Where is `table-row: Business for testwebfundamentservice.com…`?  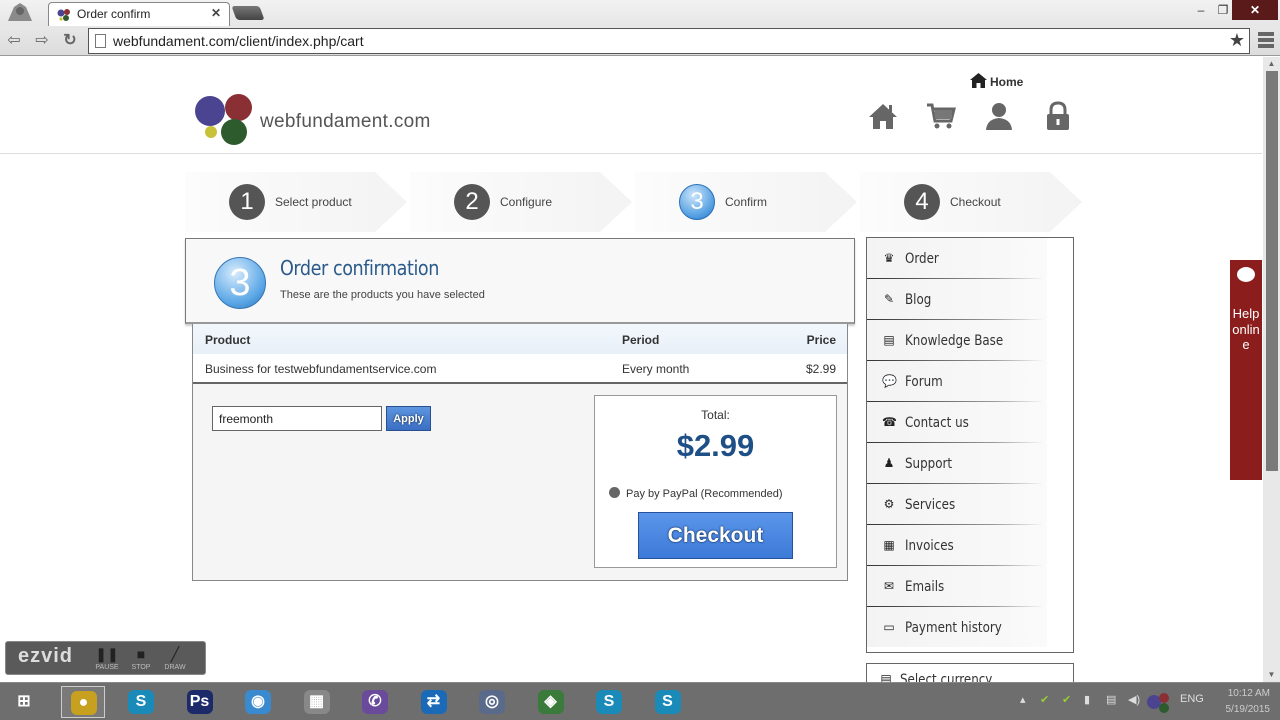 table-row: Business for testwebfundamentservice.com… is located at coordinates (520, 369).